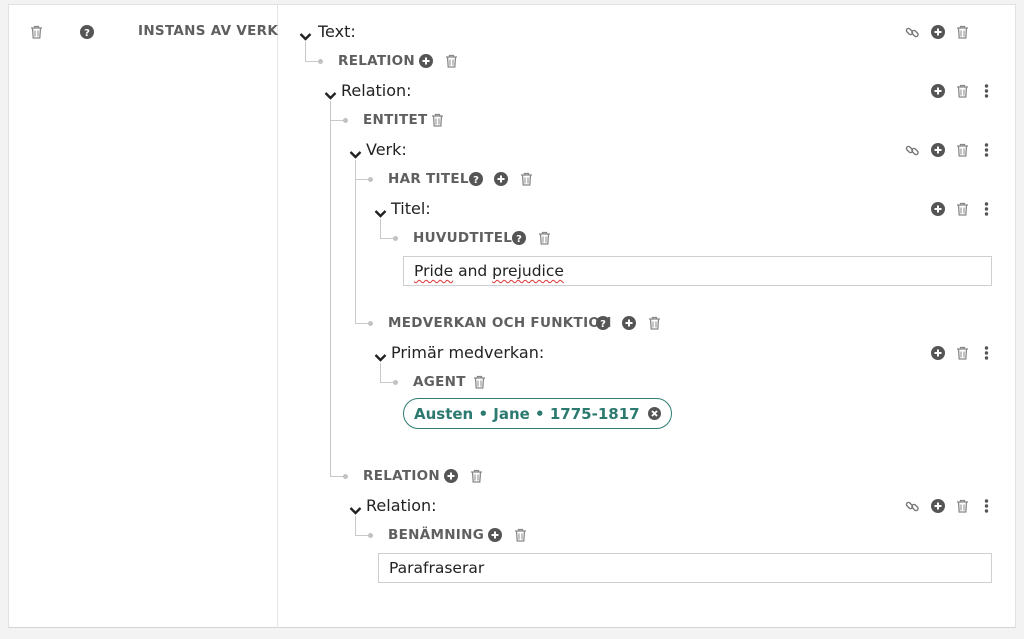 This screenshot has width=1024, height=639. Describe the element at coordinates (528, 271) in the screenshot. I see `huvudtitel-word: prejudice` at that location.